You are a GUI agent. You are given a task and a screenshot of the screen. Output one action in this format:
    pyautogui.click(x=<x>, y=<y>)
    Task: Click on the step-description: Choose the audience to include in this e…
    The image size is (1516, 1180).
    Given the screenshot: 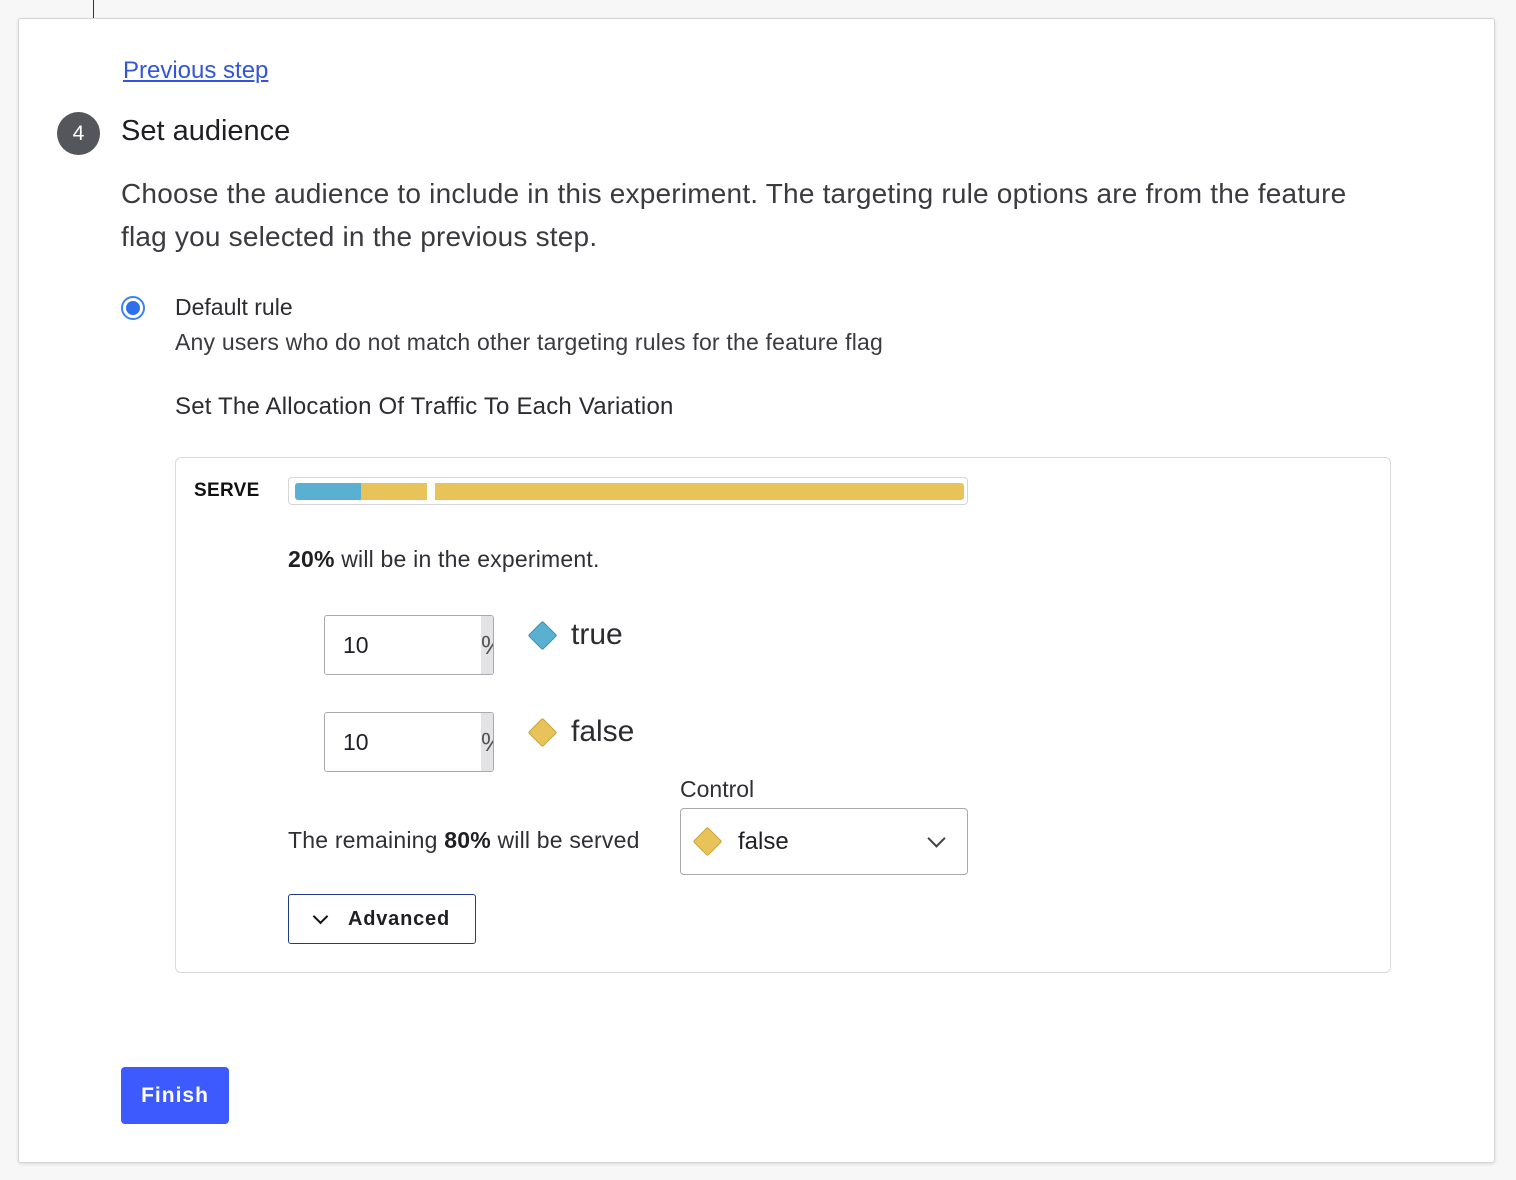 What is the action you would take?
    pyautogui.click(x=734, y=215)
    